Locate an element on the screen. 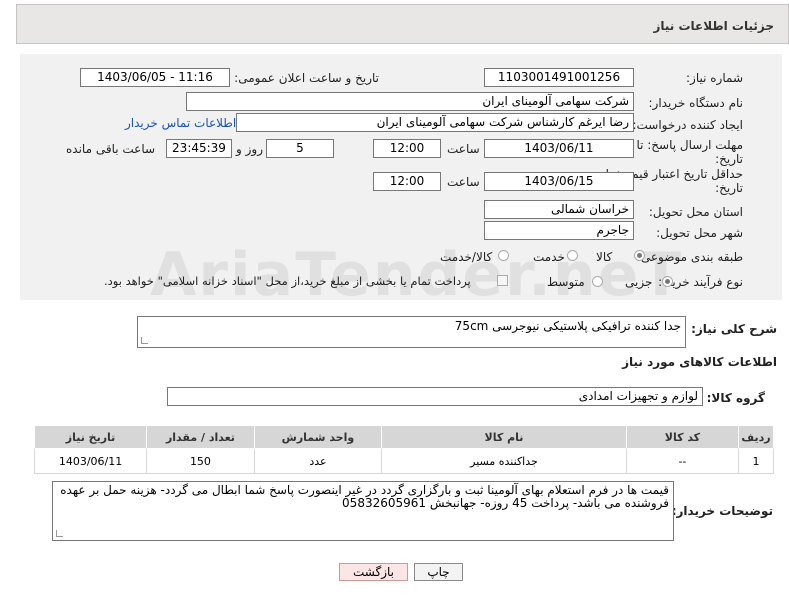  reply-time-field: 12:00 is located at coordinates (407, 148).